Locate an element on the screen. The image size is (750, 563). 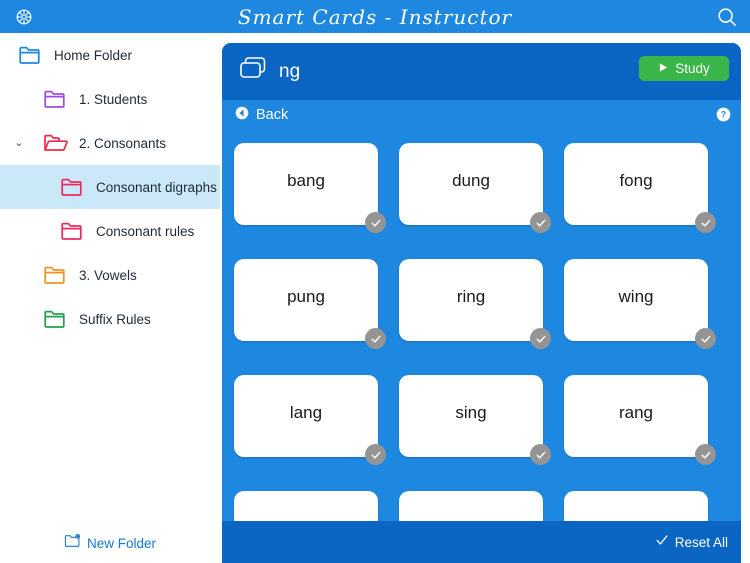
flash-card-text: ring is located at coordinates (471, 296).